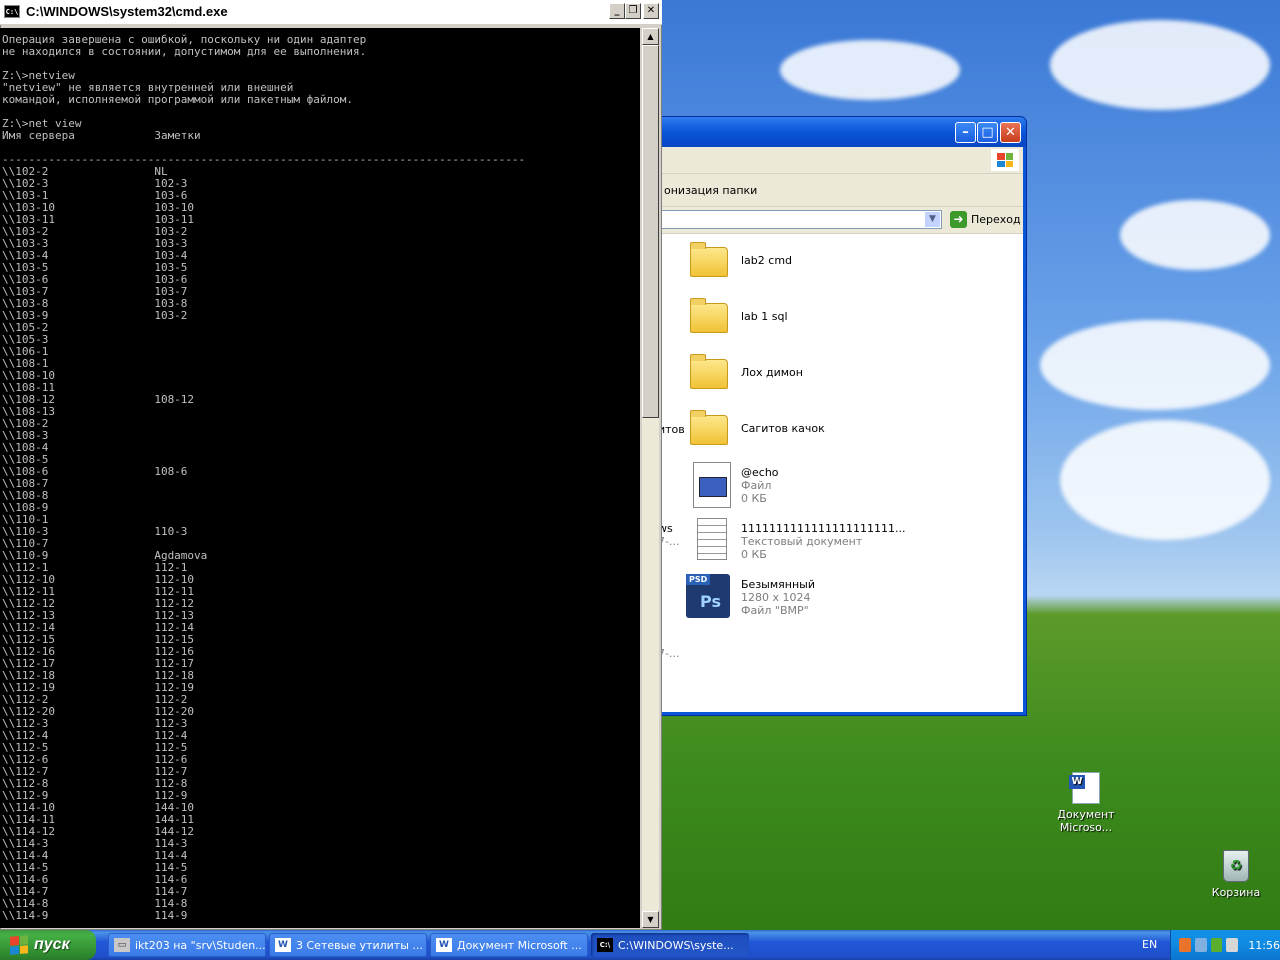 The height and width of the screenshot is (960, 1280). What do you see at coordinates (775, 610) in the screenshot?
I see `file-type: Файл "BMP"` at bounding box center [775, 610].